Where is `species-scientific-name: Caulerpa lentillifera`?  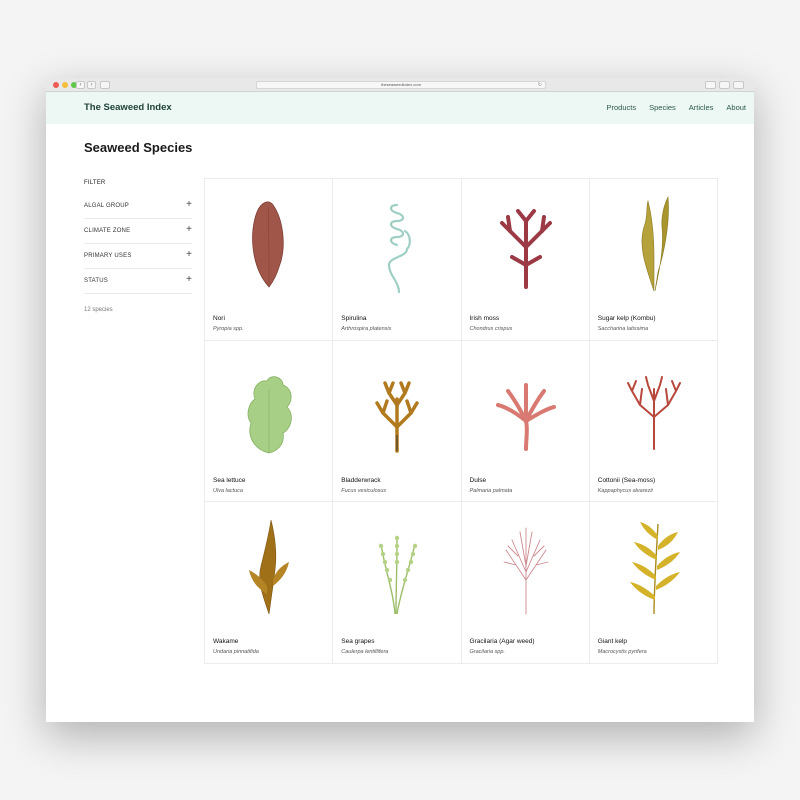
species-scientific-name: Caulerpa lentillifera is located at coordinates (365, 652).